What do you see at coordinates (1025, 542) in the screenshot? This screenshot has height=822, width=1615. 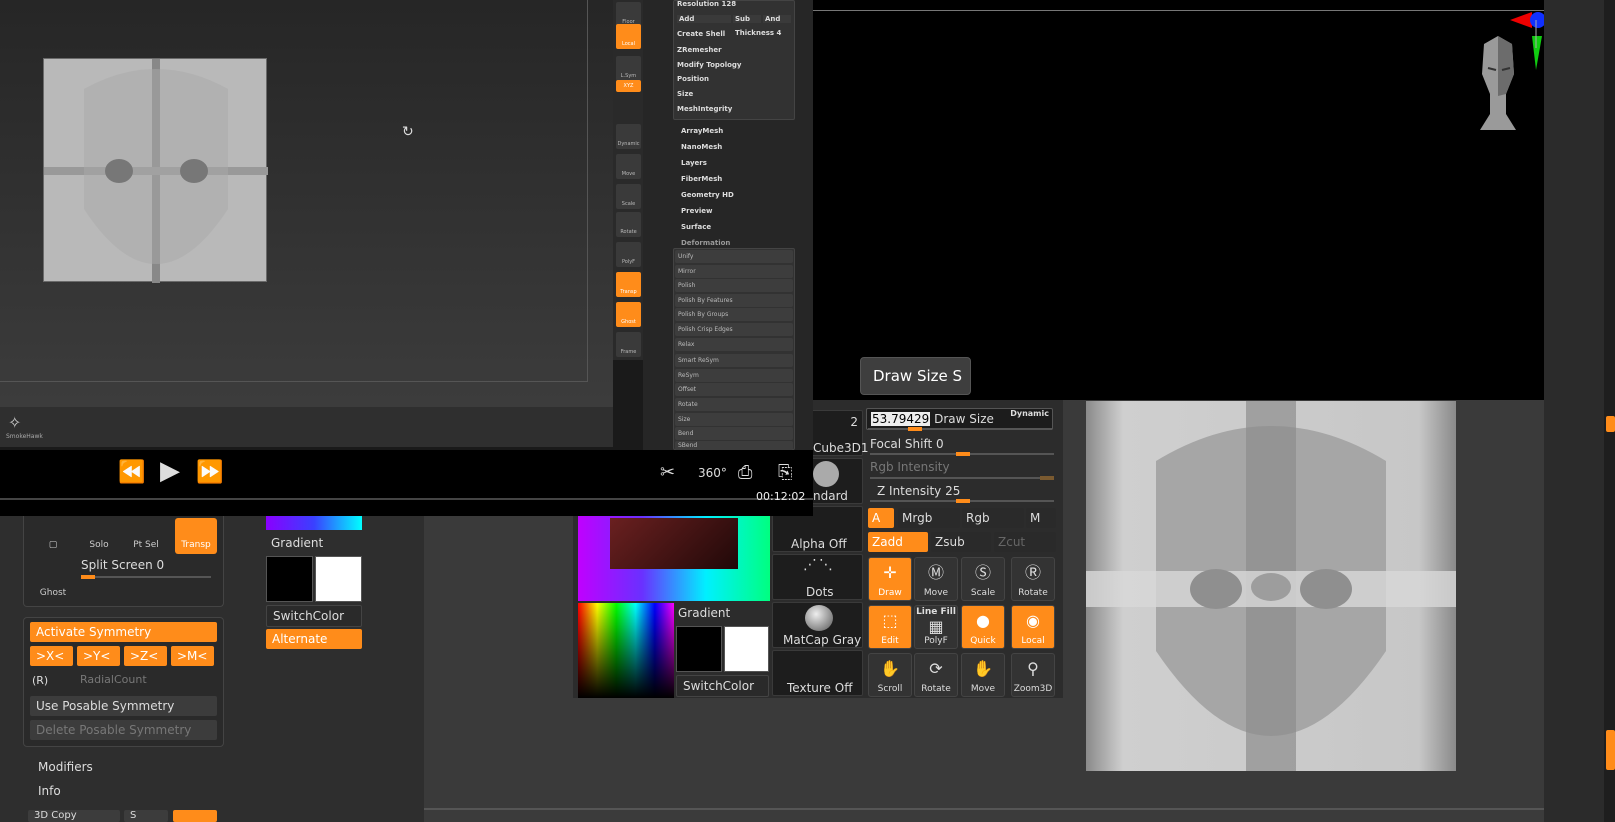 I see `zcut-button: Zcut` at bounding box center [1025, 542].